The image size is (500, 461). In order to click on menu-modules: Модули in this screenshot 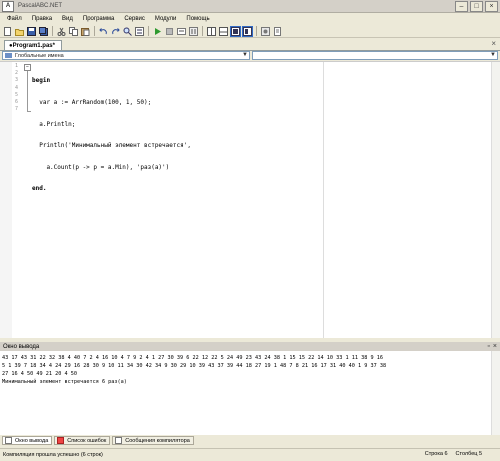, I will do `click(166, 19)`.